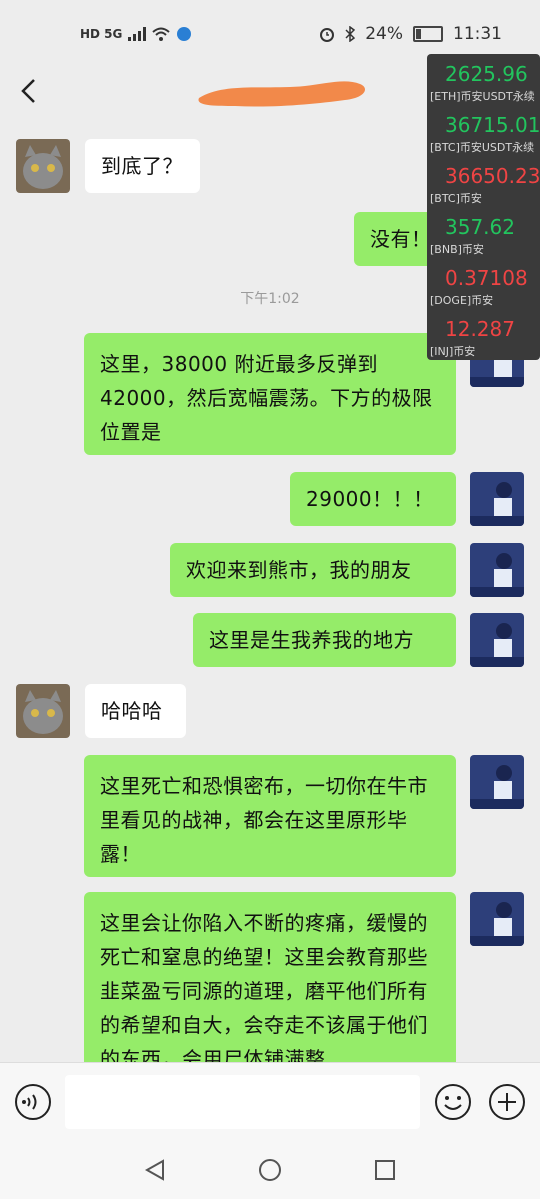  I want to click on ticker-row: 357.62 [BNB]币安, so click(483, 232).